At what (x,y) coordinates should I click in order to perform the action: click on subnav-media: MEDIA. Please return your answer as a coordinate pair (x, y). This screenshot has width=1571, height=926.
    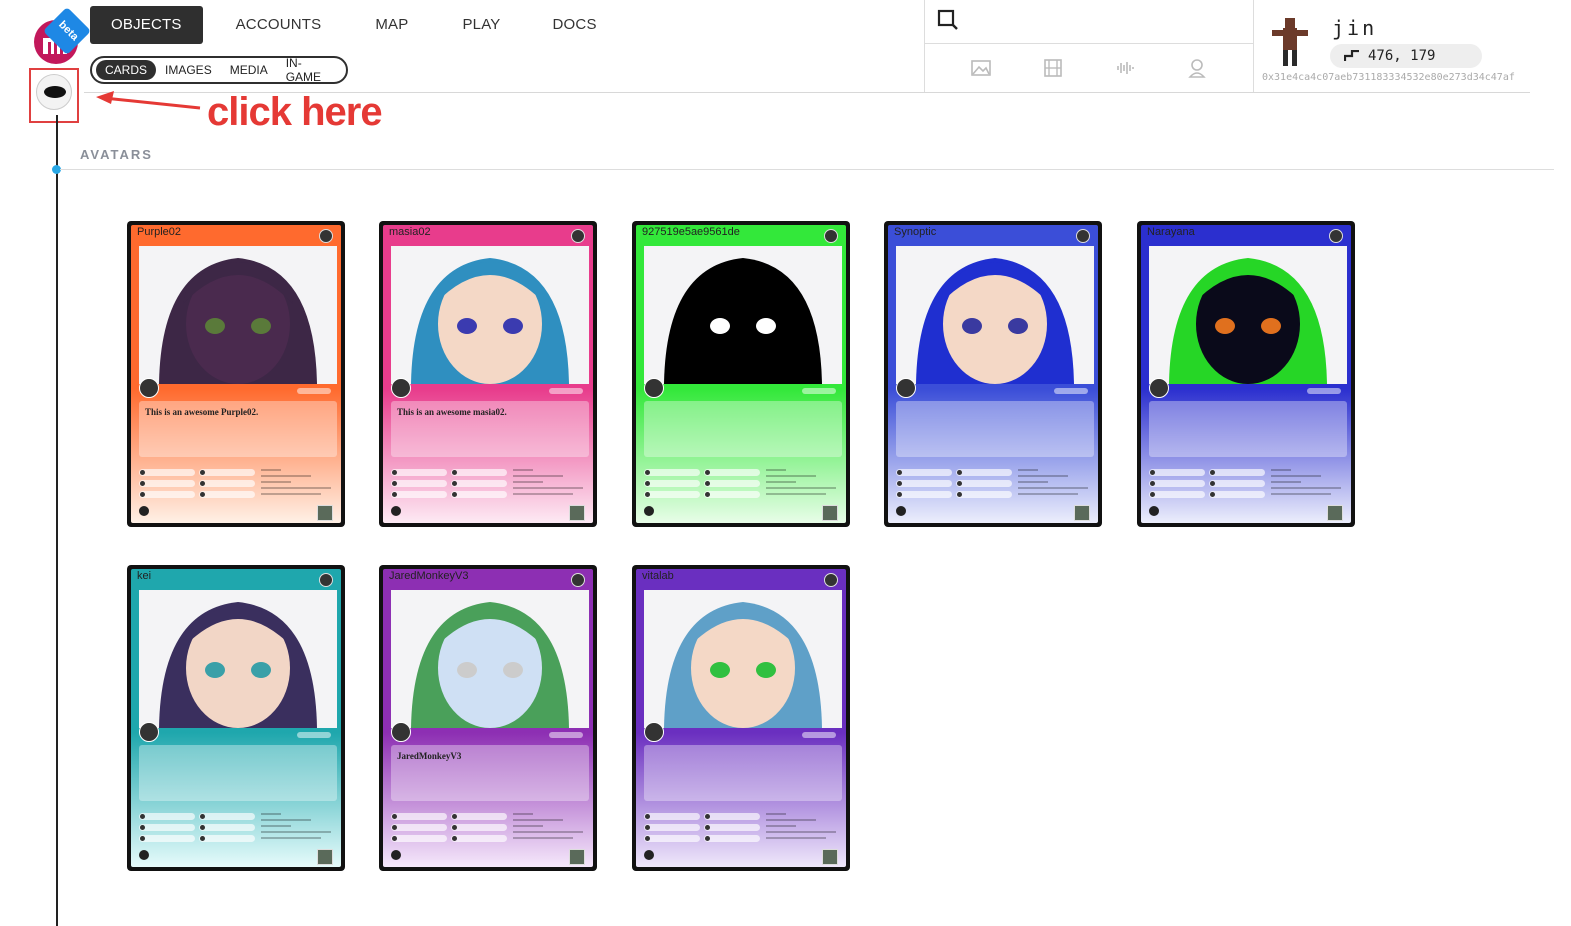
    Looking at the image, I should click on (249, 70).